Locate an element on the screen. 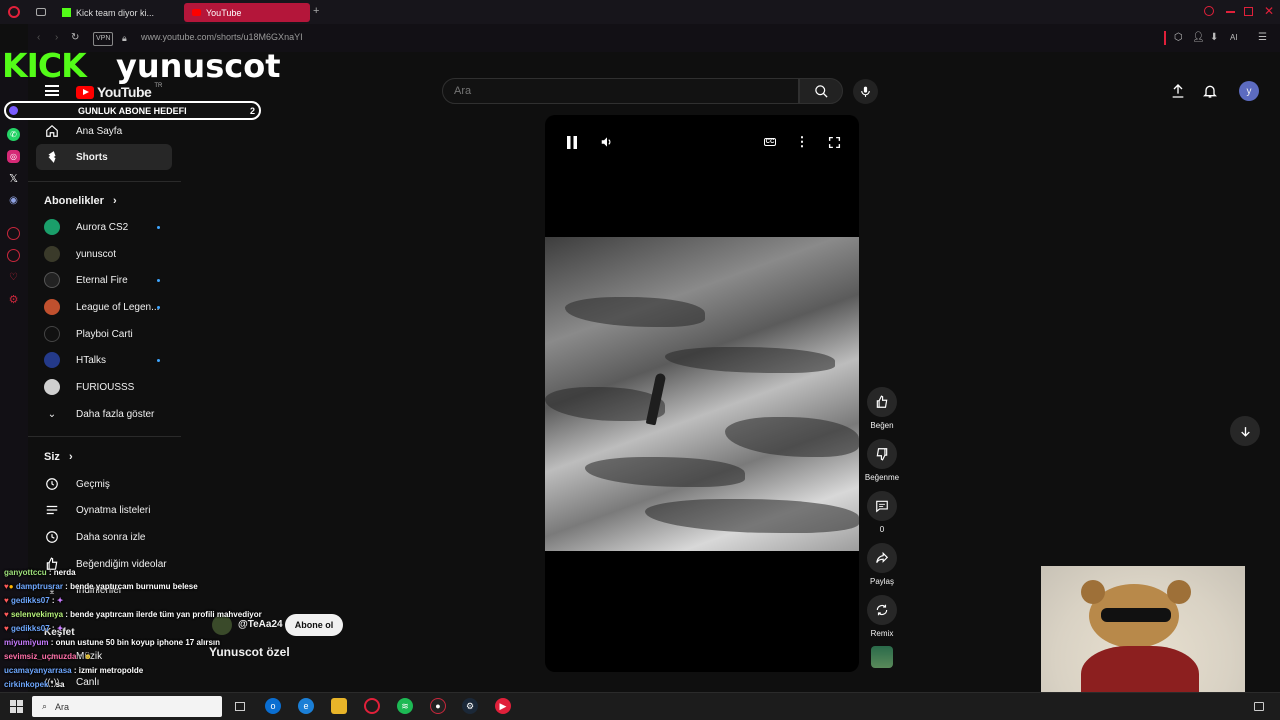  music-player-icon is located at coordinates (13, 233).